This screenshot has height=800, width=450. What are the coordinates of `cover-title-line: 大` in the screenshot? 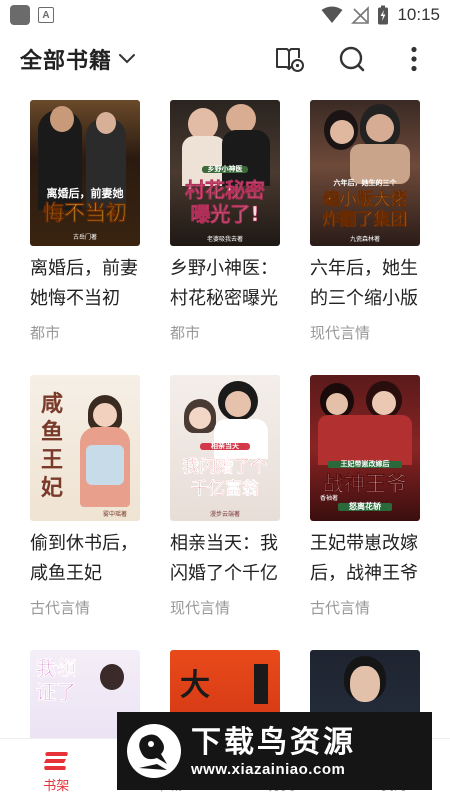 It's located at (195, 685).